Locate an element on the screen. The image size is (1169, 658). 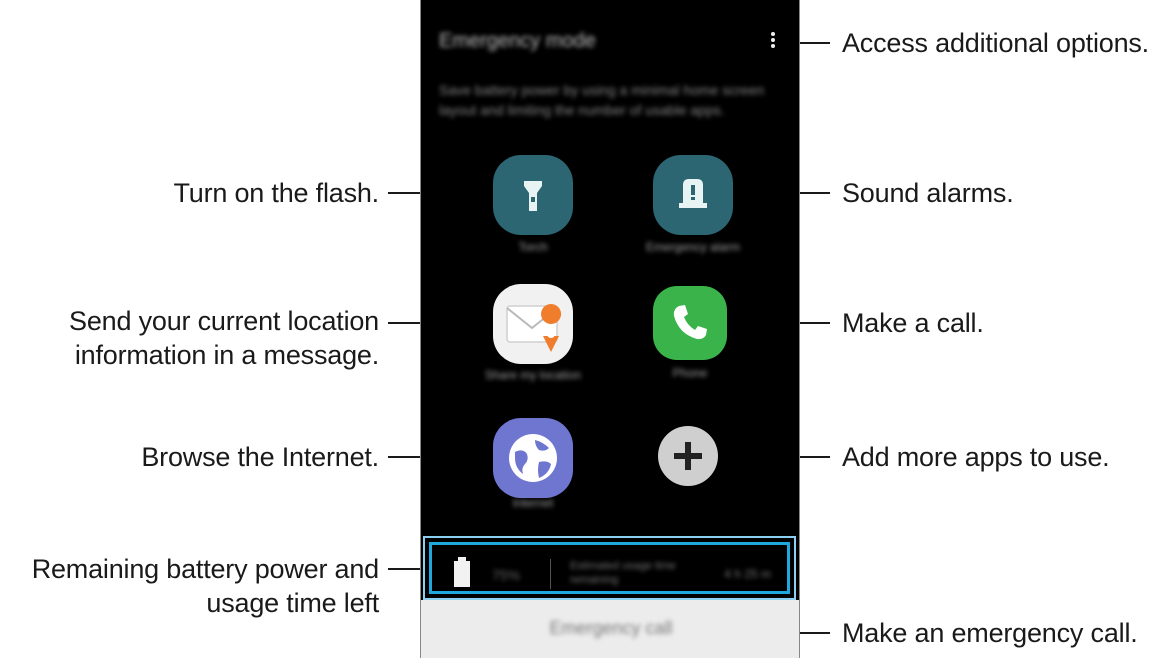
callout-location-line1: Send your current location is located at coordinates (224, 321).